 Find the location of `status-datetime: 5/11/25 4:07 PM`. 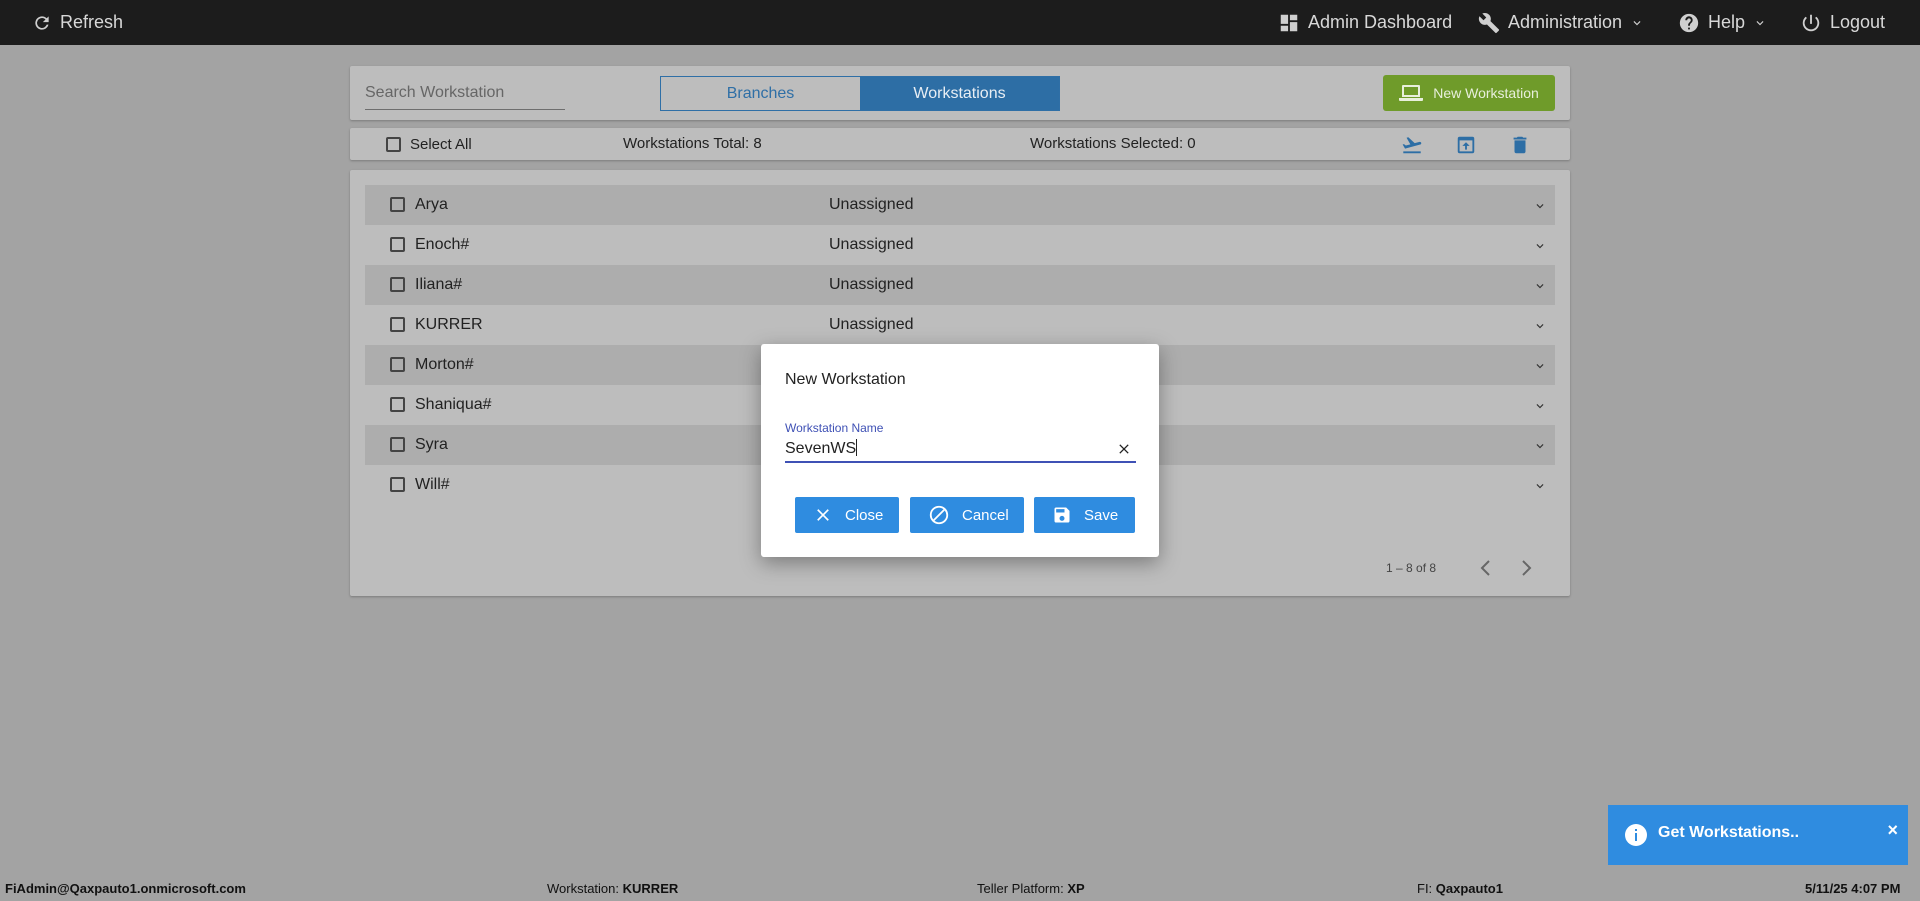

status-datetime: 5/11/25 4:07 PM is located at coordinates (1853, 888).